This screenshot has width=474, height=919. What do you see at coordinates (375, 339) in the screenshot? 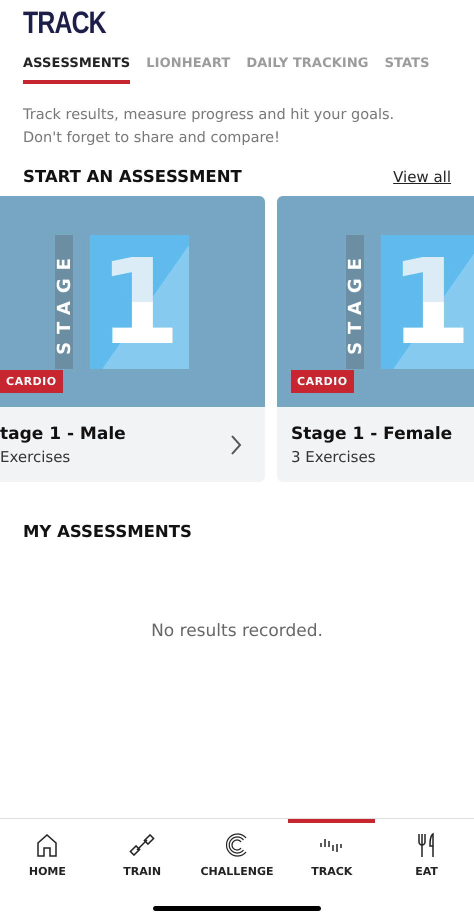
I see `assessment-card: STAGE 1 CARDIO Stage 1 - Female 3 Exercises` at bounding box center [375, 339].